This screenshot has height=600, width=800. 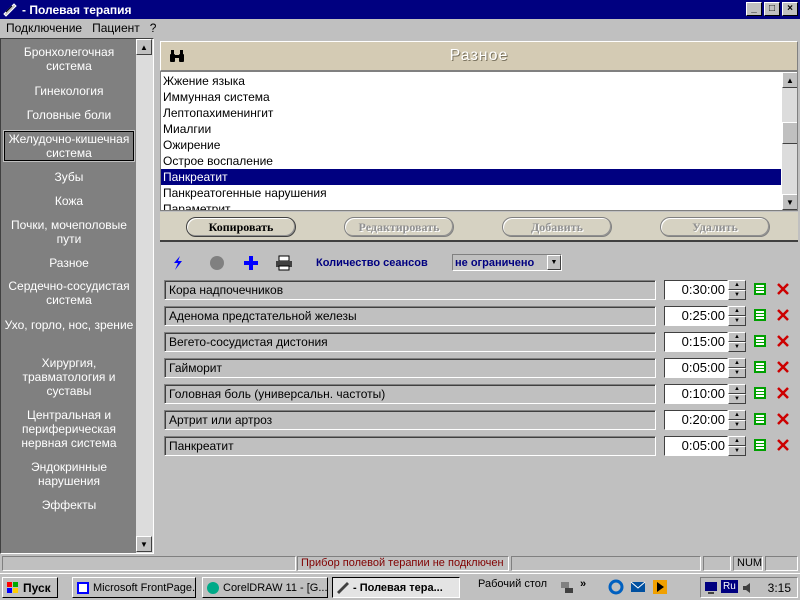 I want to click on sidebar-scrollbar: ▲ ▼, so click(x=144, y=296).